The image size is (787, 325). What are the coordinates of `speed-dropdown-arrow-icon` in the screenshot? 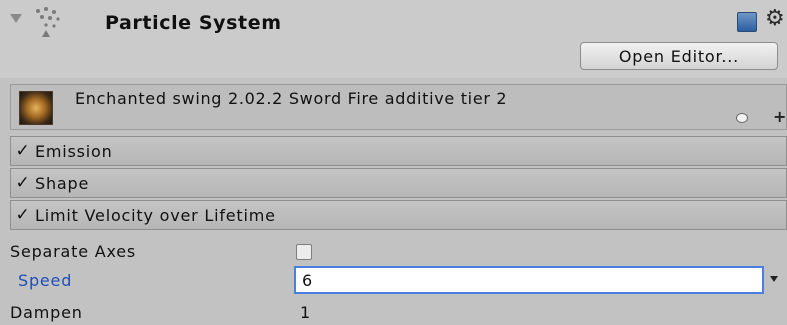 It's located at (774, 279).